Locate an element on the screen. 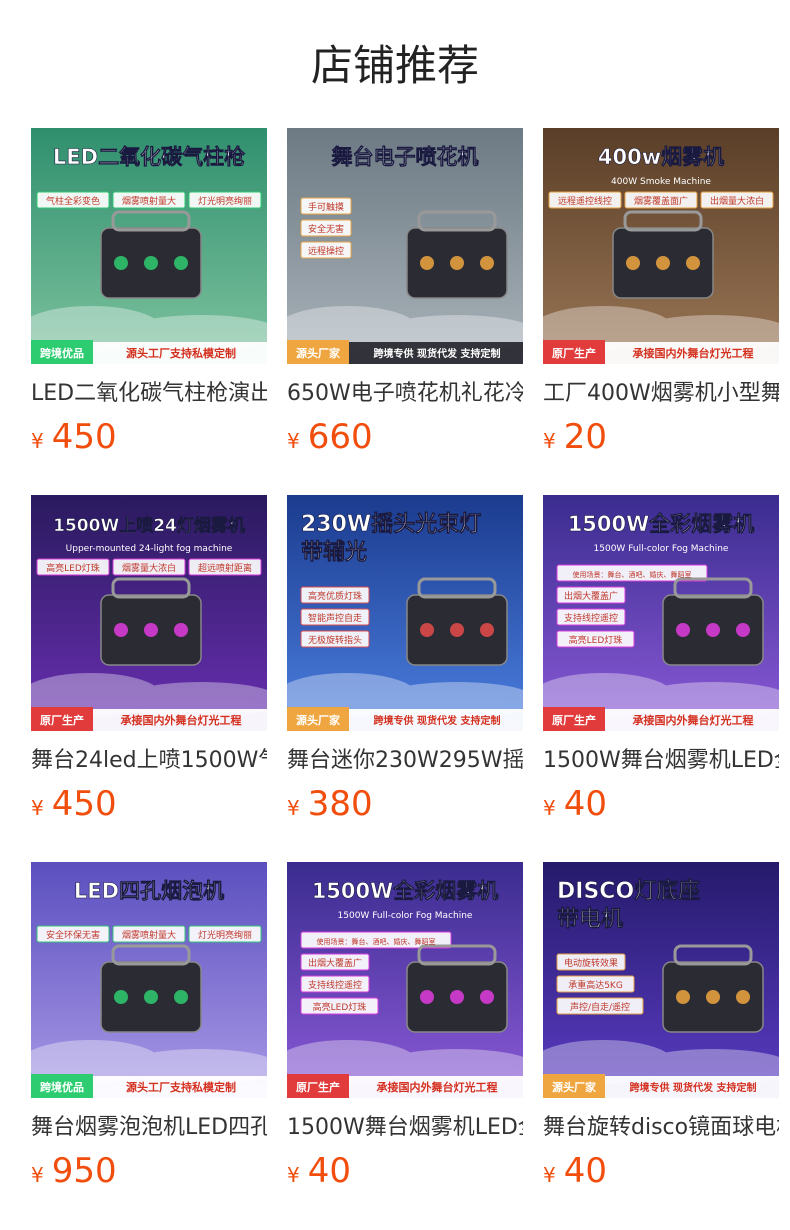  image-footer-banner: 源头厂家 跨境专供 现货代发 支持定制 is located at coordinates (661, 1086).